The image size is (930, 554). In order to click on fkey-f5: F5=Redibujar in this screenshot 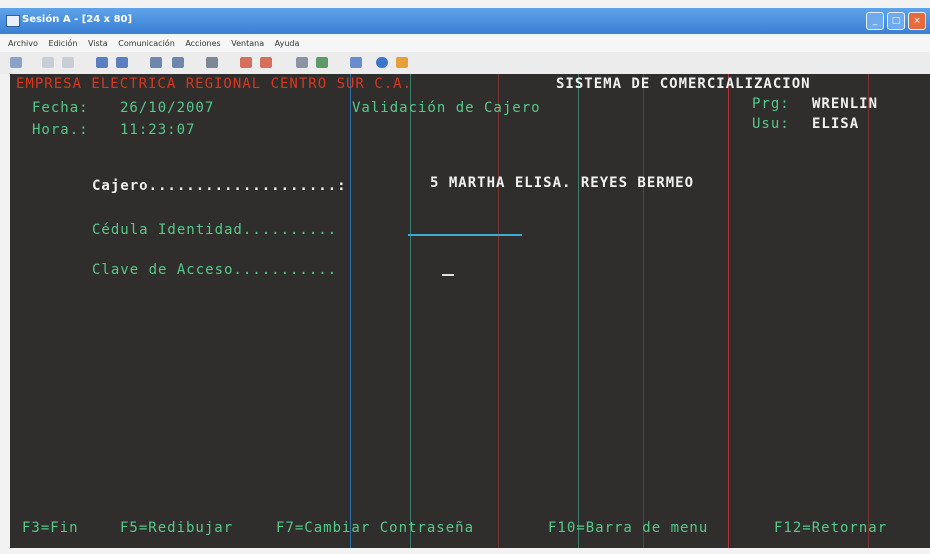, I will do `click(176, 528)`.